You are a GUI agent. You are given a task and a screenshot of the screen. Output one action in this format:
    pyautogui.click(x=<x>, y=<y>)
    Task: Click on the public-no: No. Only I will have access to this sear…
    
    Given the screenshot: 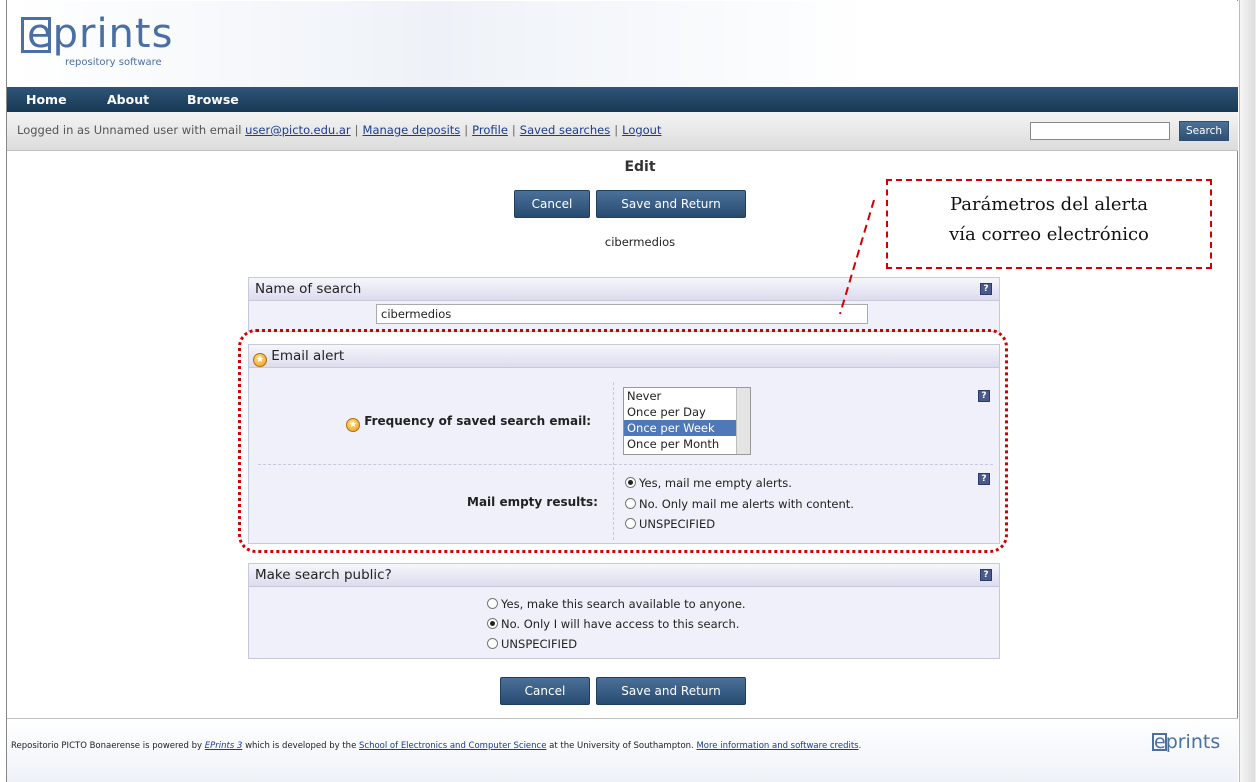 What is the action you would take?
    pyautogui.click(x=613, y=624)
    